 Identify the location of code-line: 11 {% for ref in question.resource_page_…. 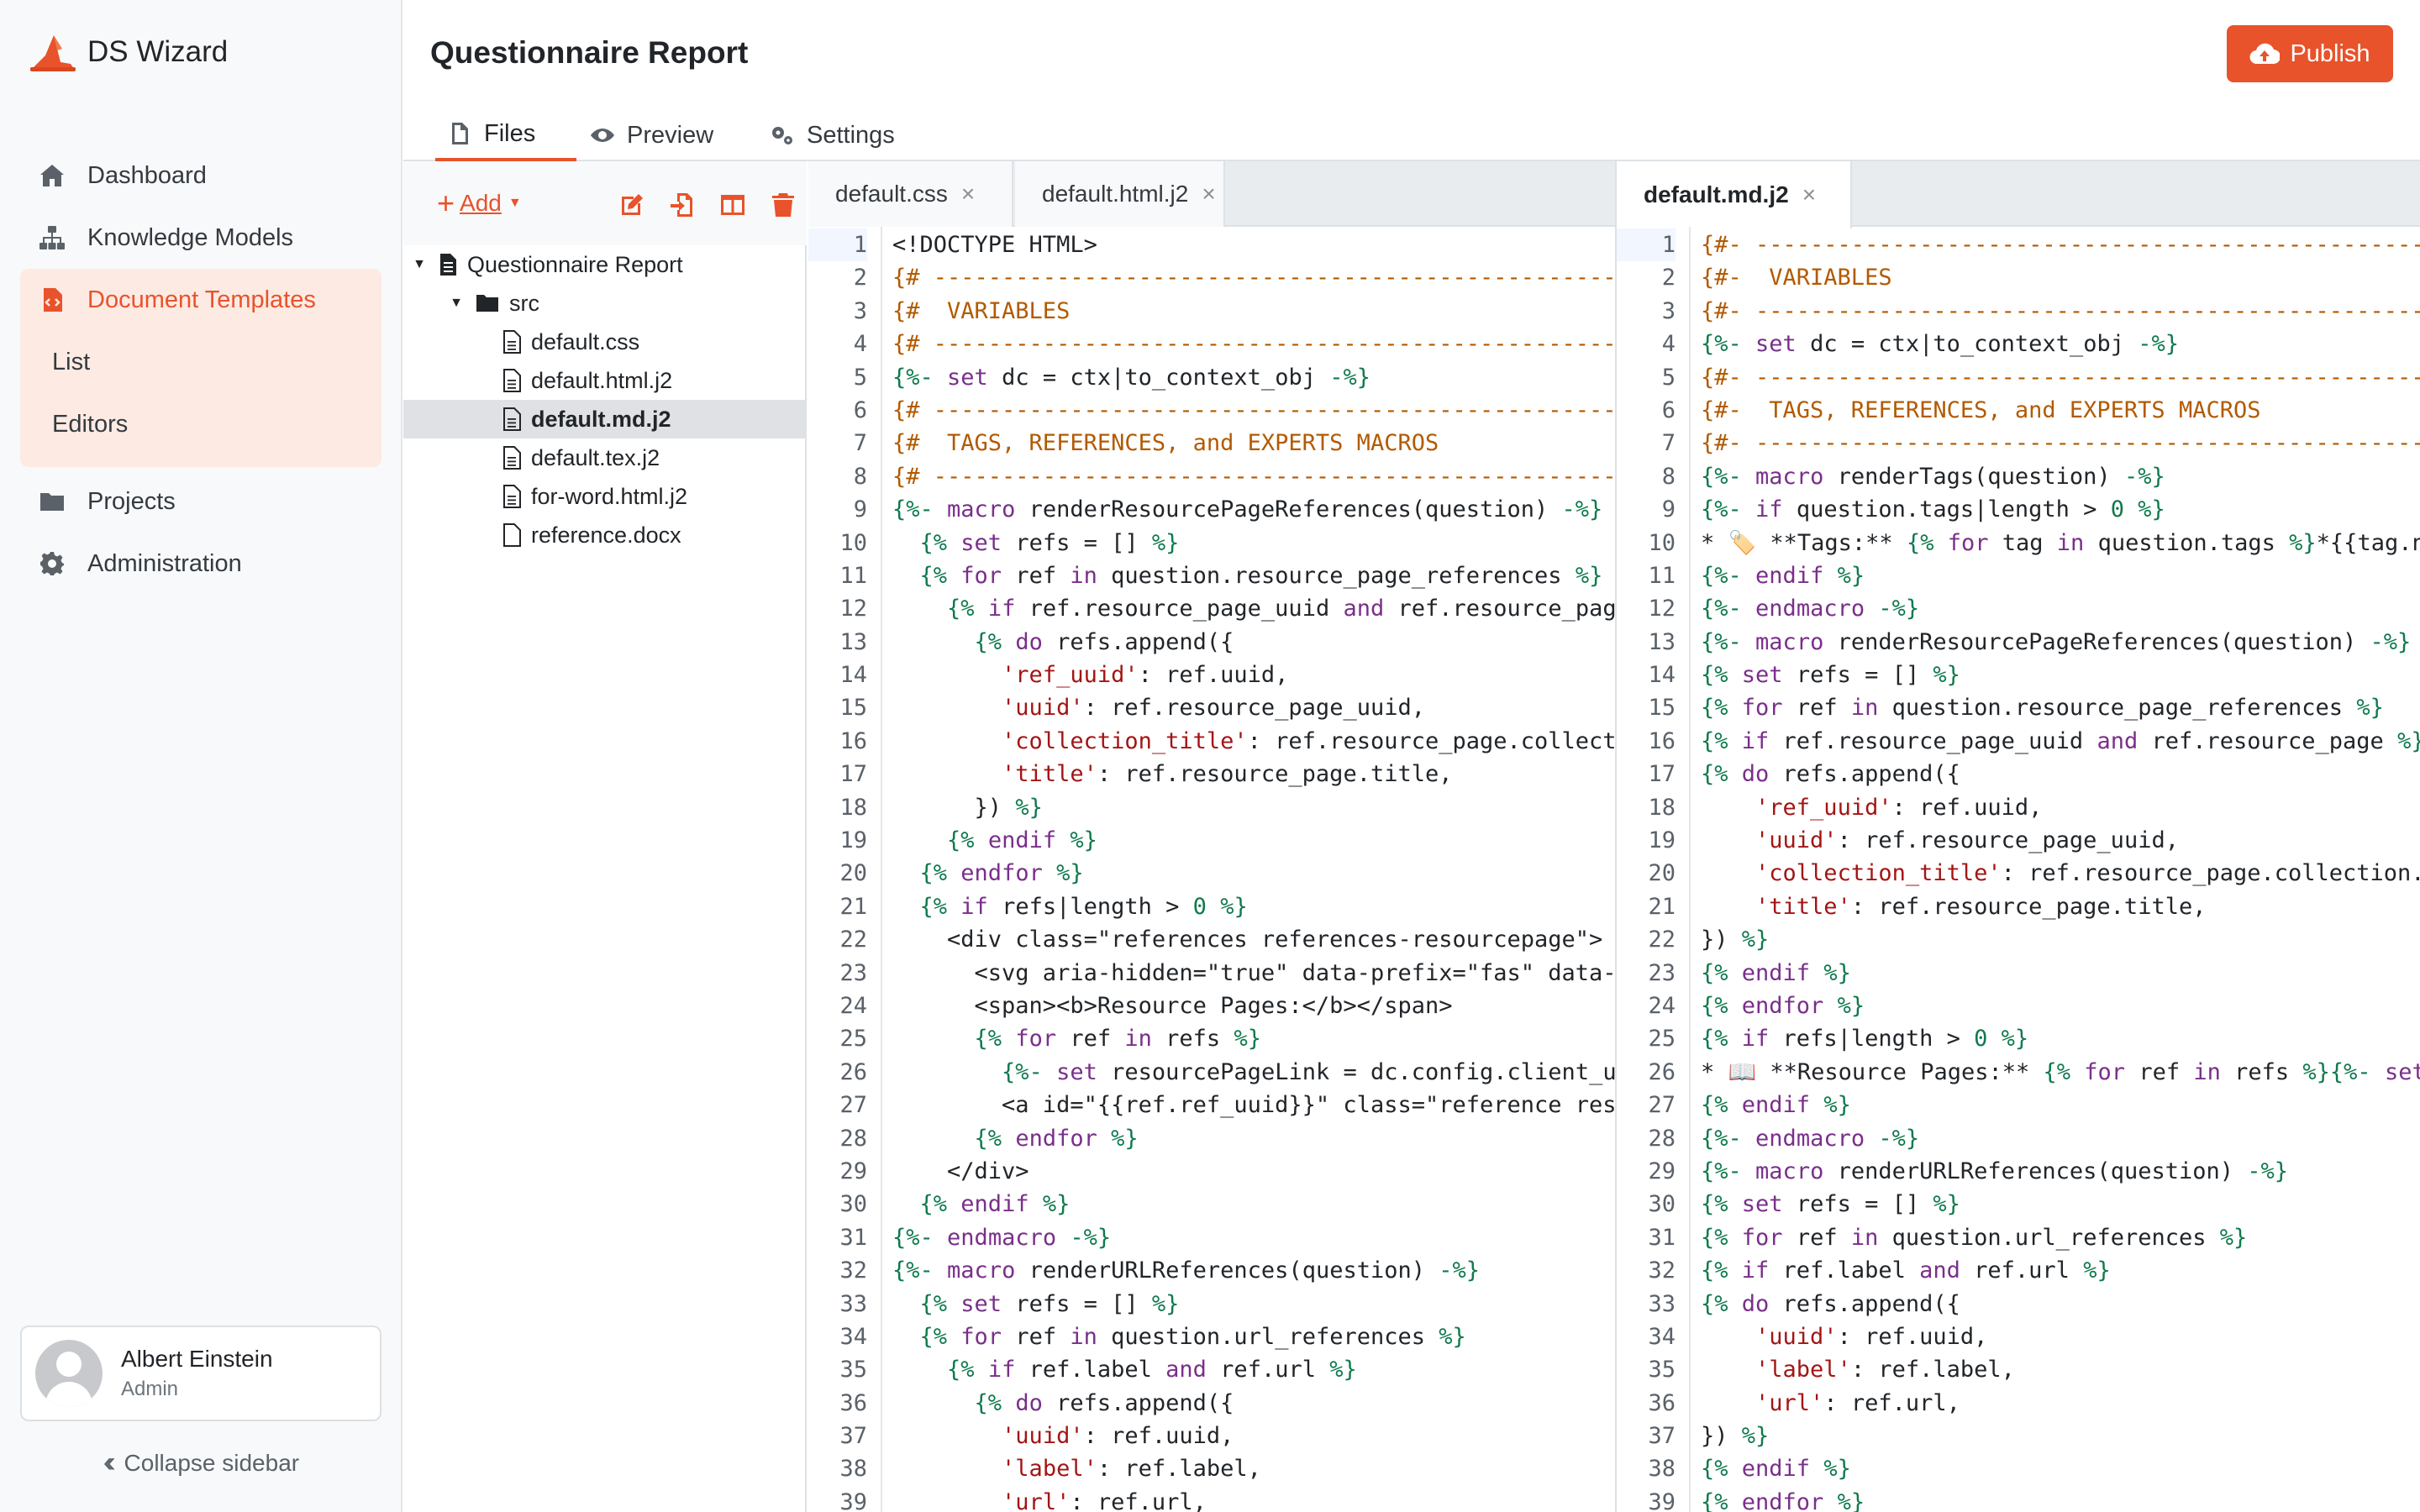
(1205, 575).